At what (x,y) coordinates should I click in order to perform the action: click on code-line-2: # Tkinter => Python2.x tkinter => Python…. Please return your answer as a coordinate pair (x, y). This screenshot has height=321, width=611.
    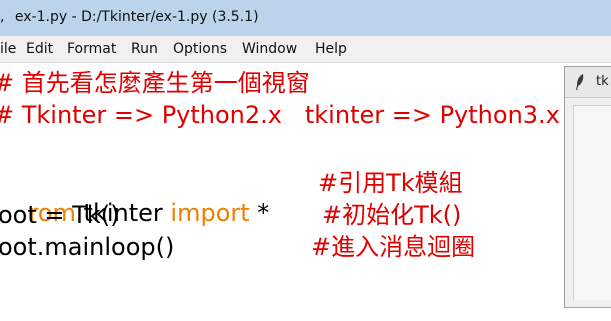
    Looking at the image, I should click on (280, 115).